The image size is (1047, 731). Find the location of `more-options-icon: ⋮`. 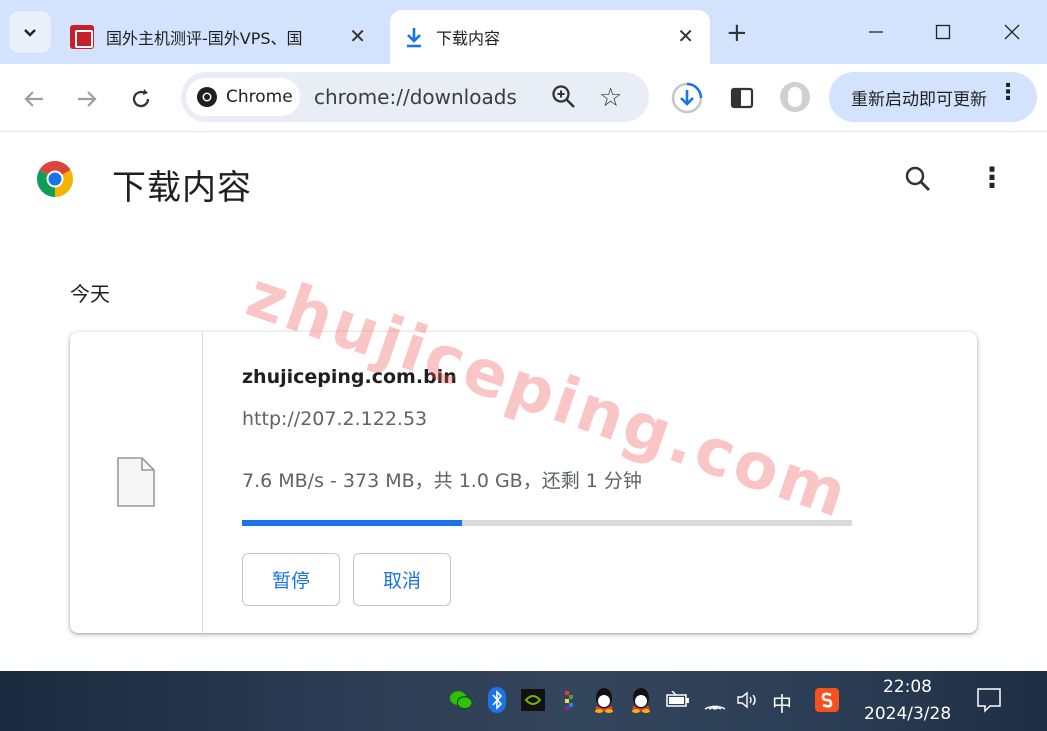

more-options-icon: ⋮ is located at coordinates (992, 178).